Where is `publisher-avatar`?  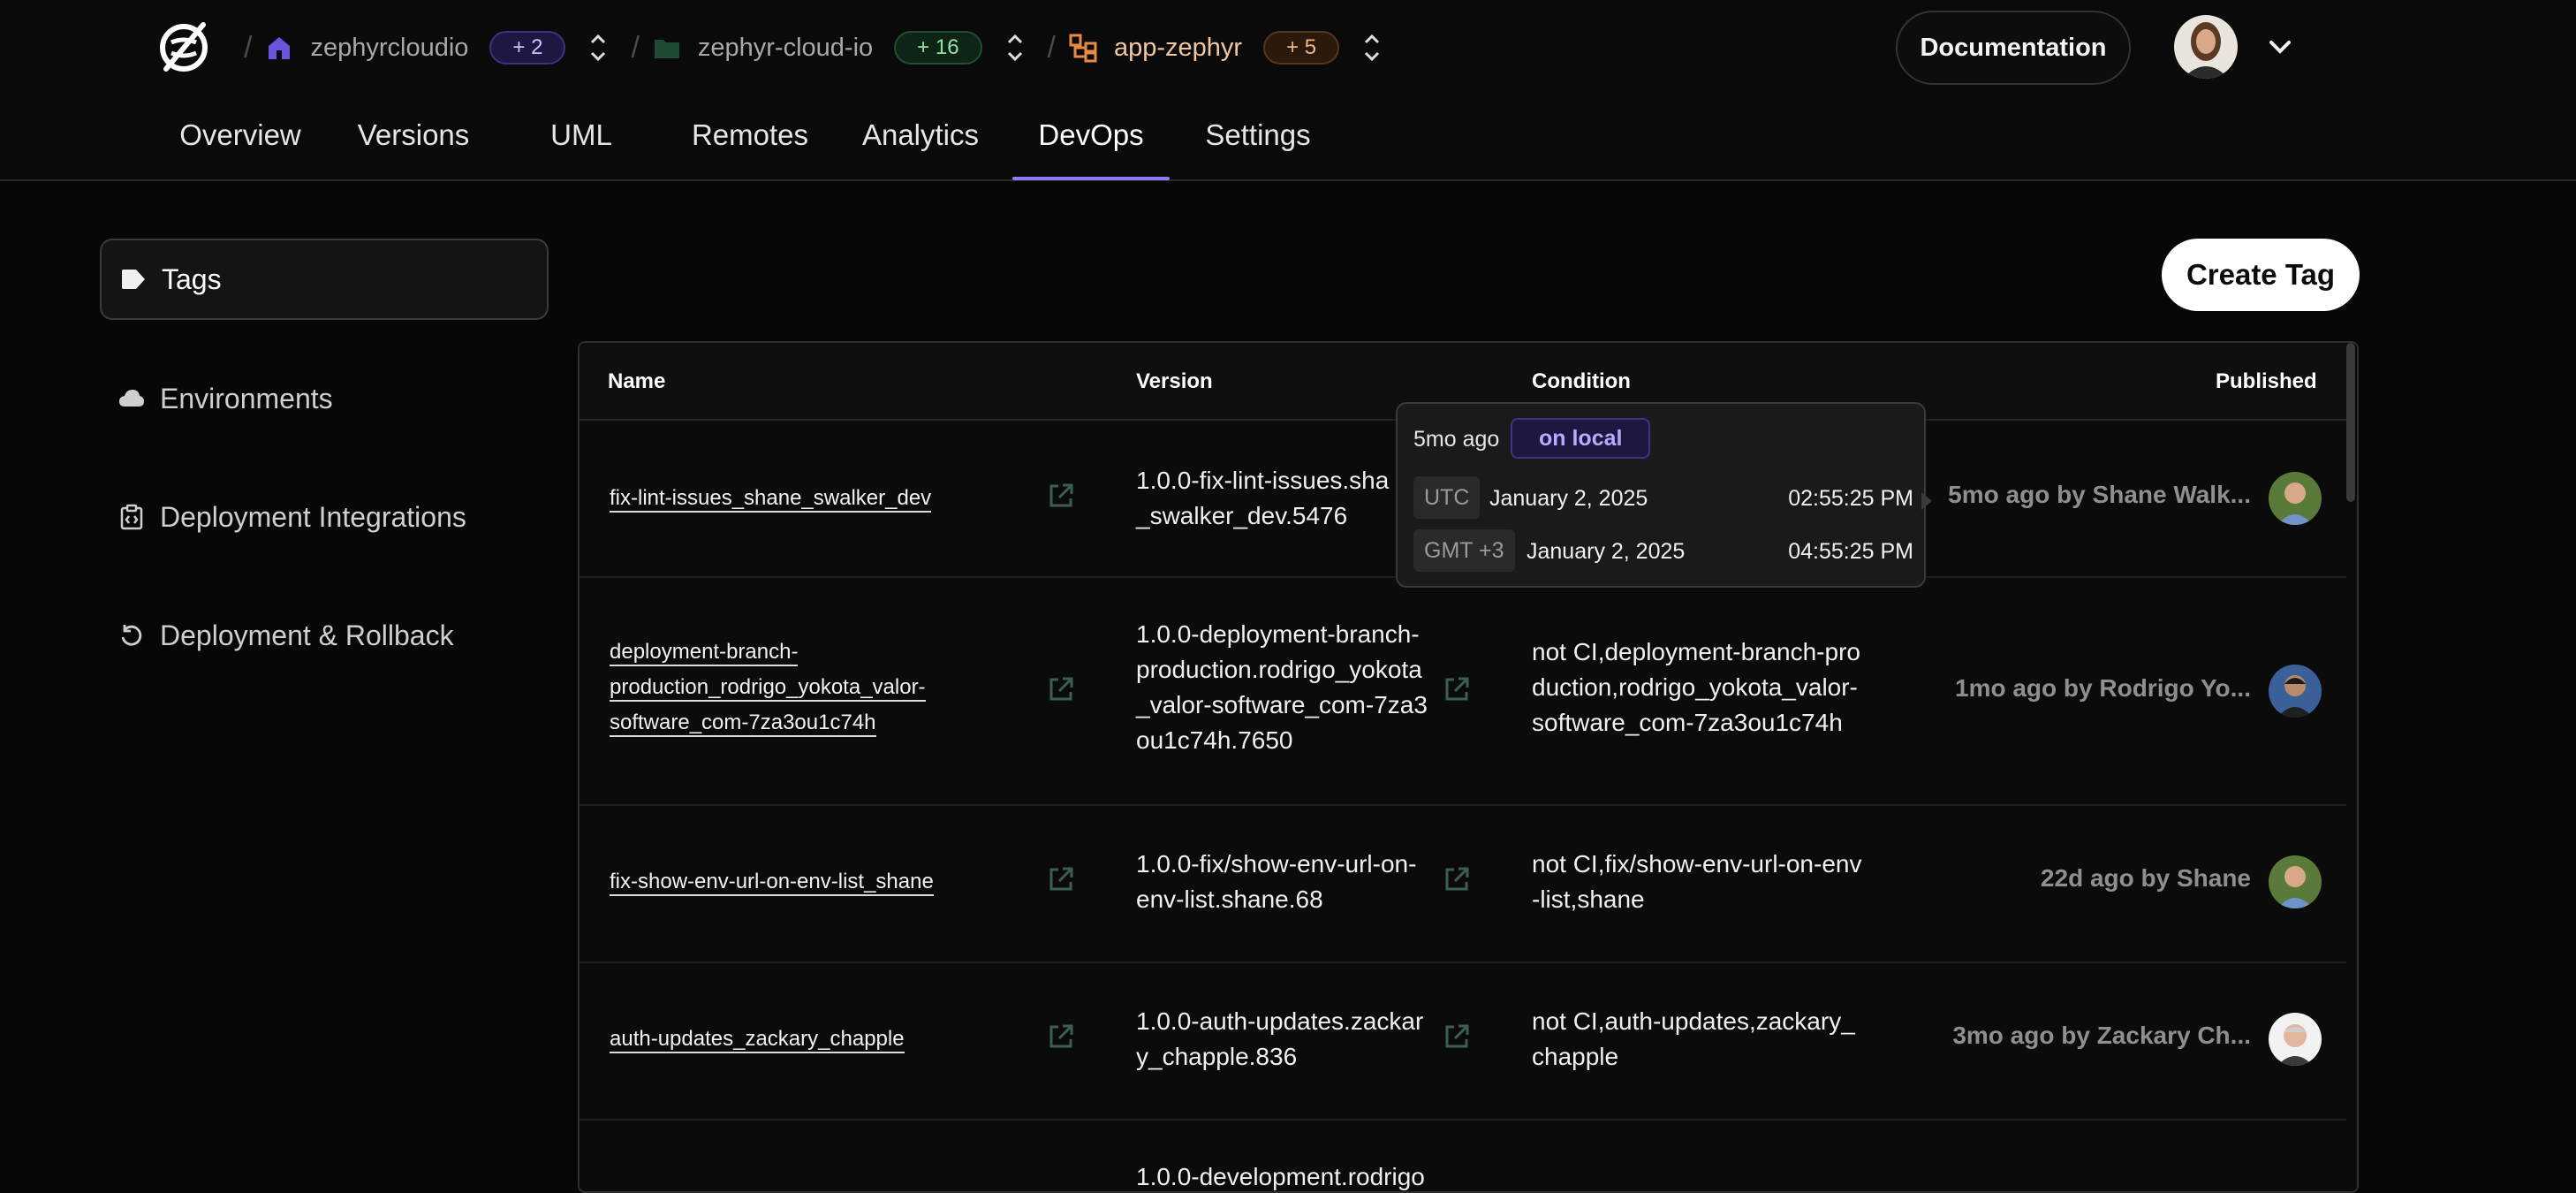
publisher-avatar is located at coordinates (2296, 881).